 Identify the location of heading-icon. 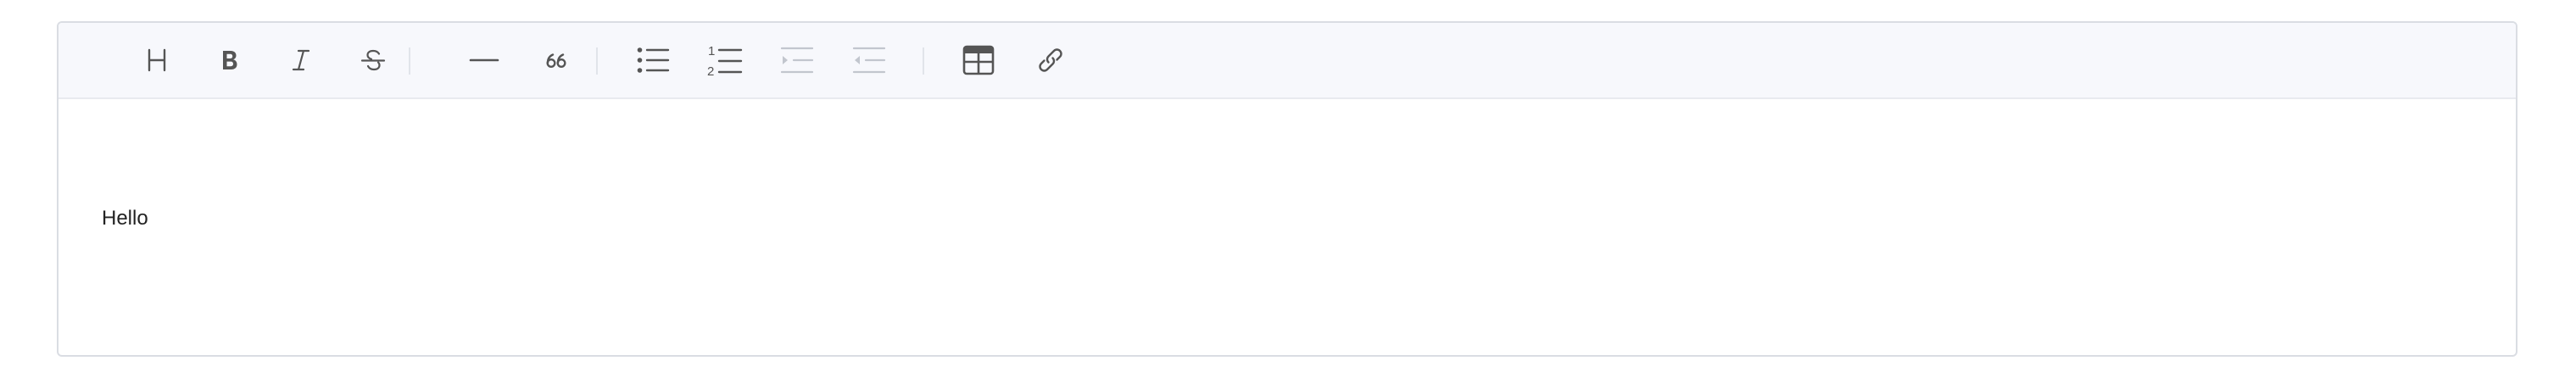
(157, 60).